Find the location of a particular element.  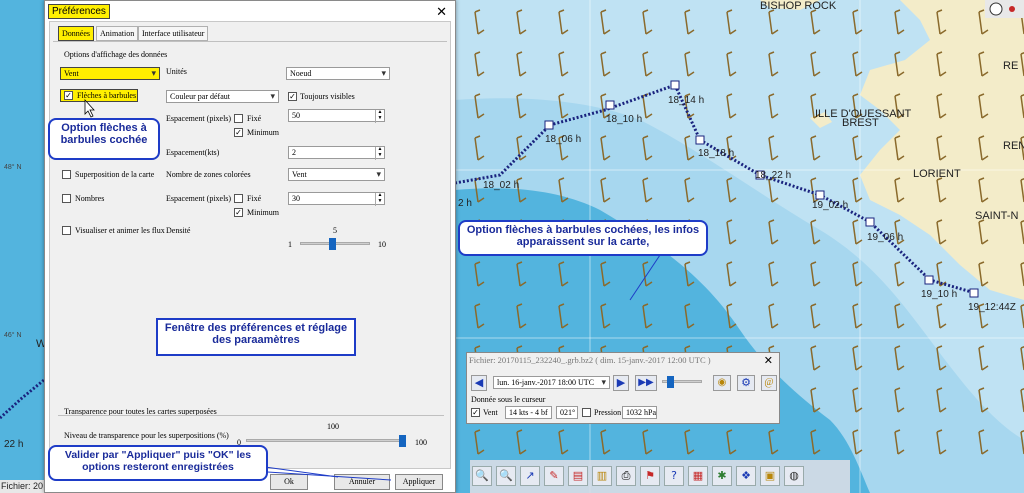

palette-icon: ✱ is located at coordinates (722, 476).